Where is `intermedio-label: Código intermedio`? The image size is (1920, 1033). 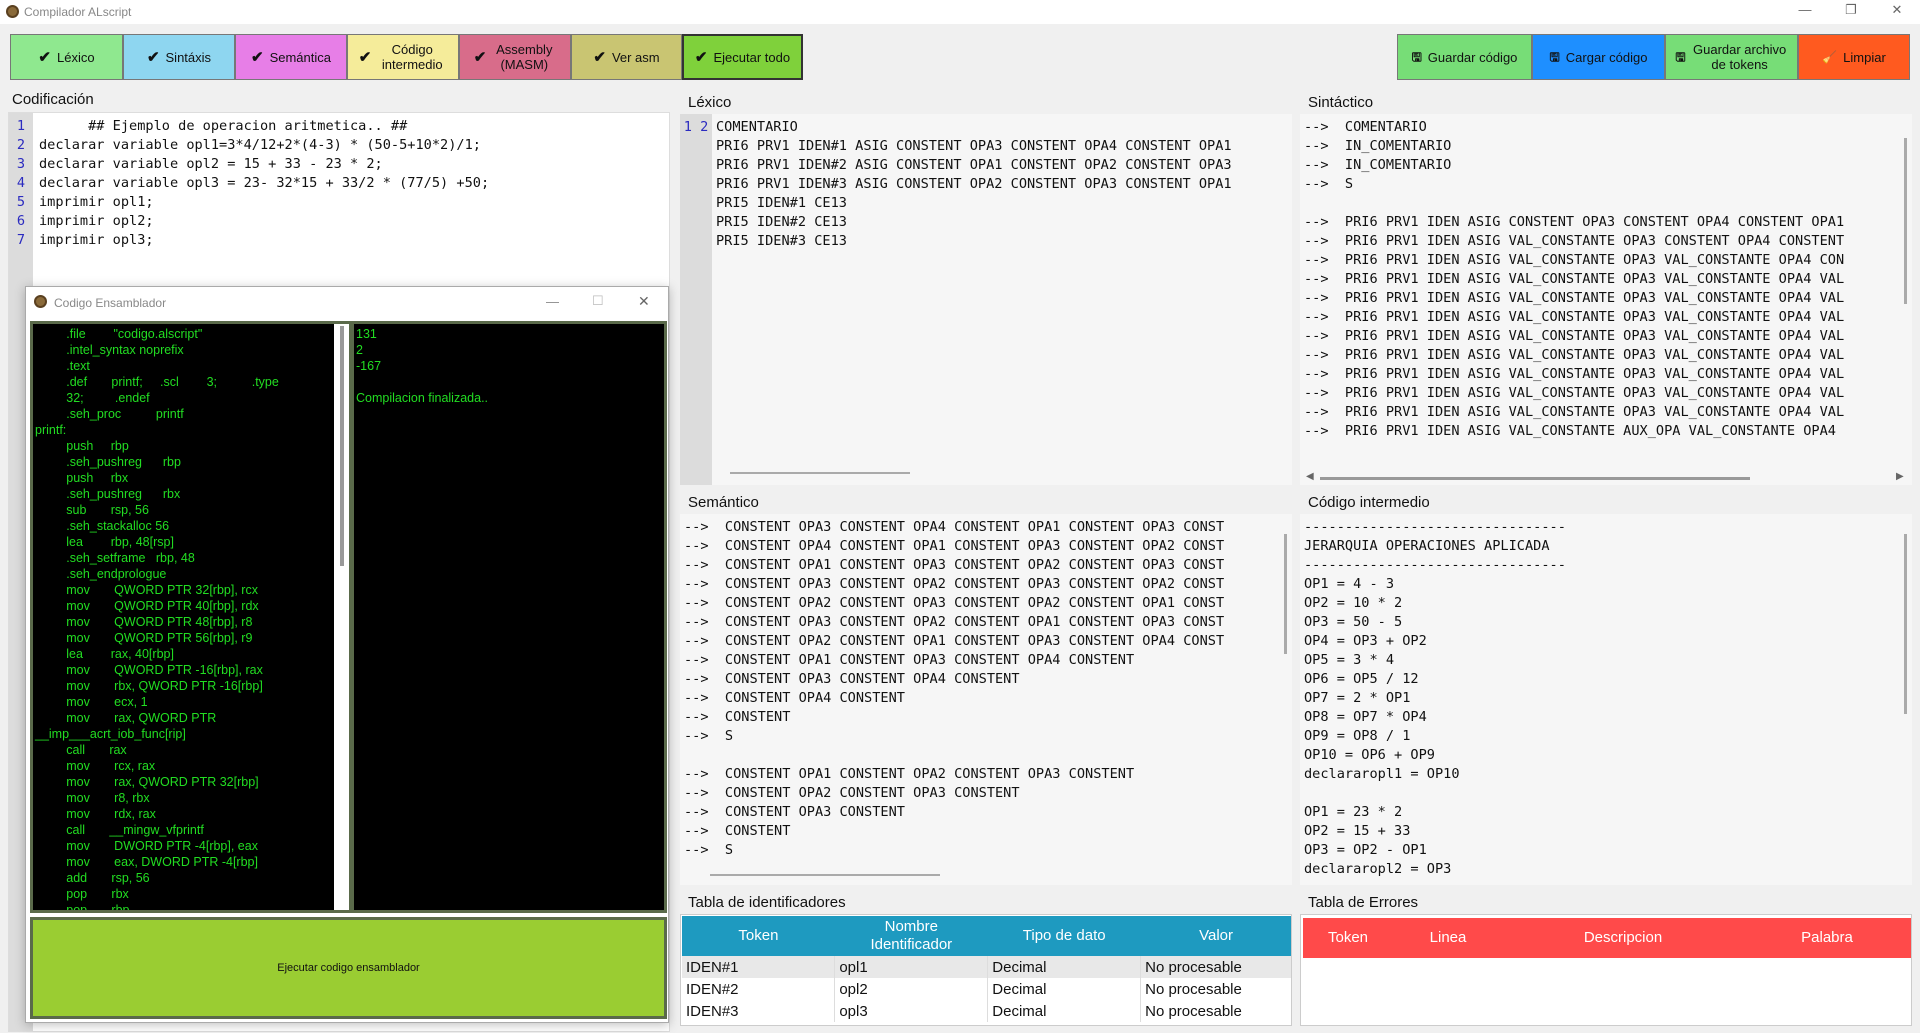
intermedio-label: Código intermedio is located at coordinates (1369, 502).